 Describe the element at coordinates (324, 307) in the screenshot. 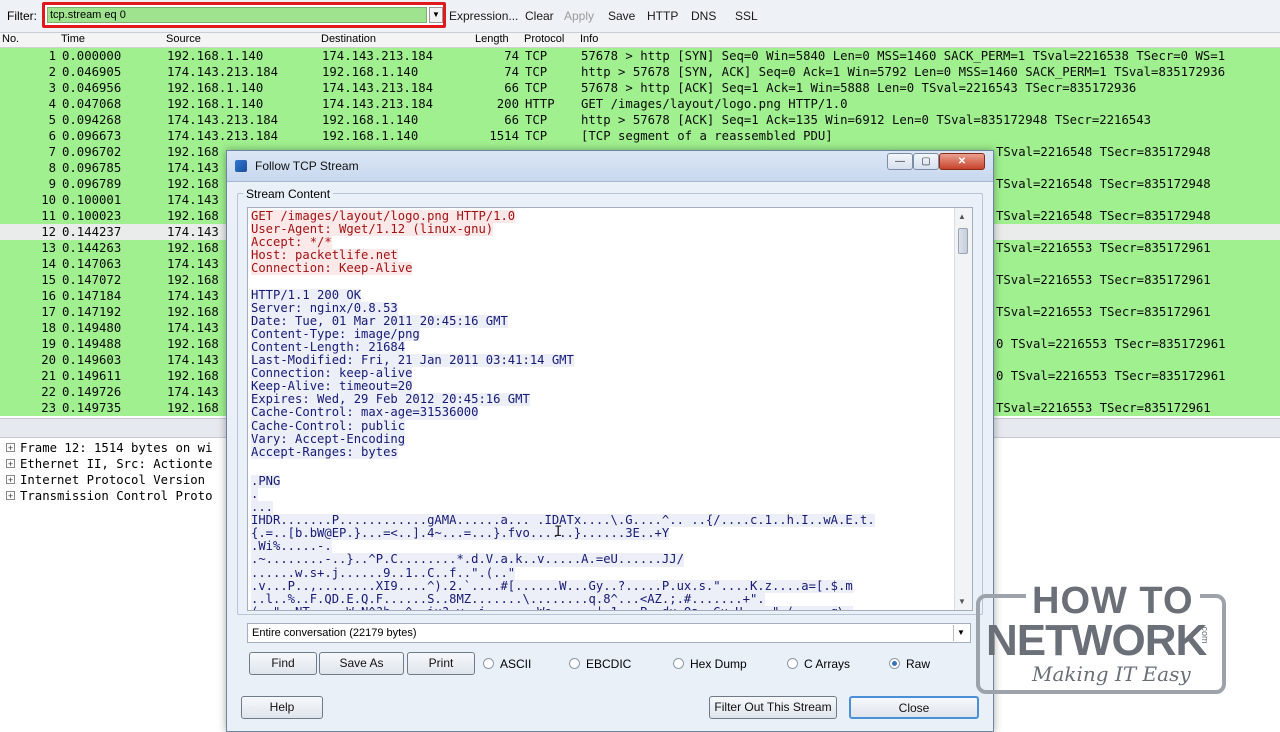

I see `response-line: Server: nginx/0.8.53` at that location.